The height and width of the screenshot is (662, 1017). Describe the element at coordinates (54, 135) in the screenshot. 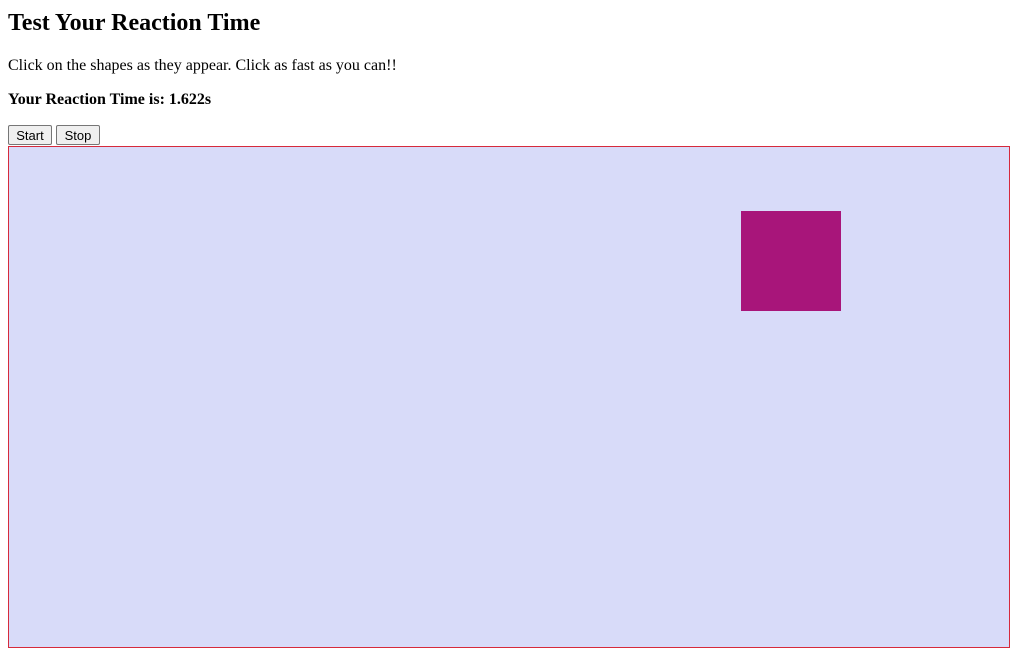

I see `controls: Start Stop` at that location.